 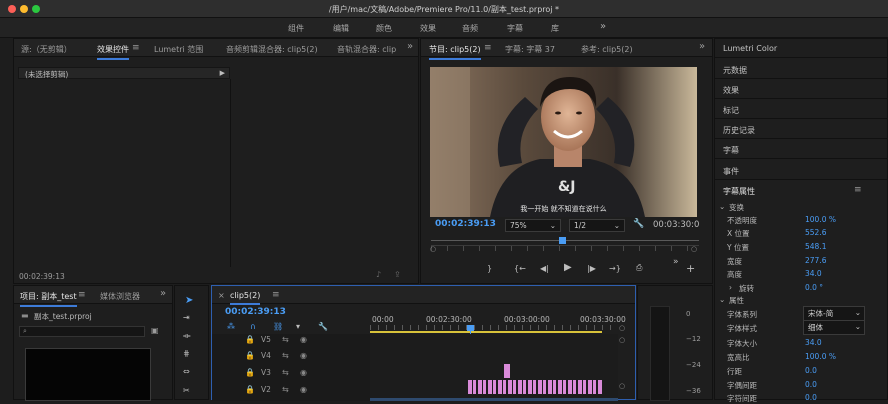 What do you see at coordinates (82, 295) in the screenshot?
I see `project-menu-icon: ≡` at bounding box center [82, 295].